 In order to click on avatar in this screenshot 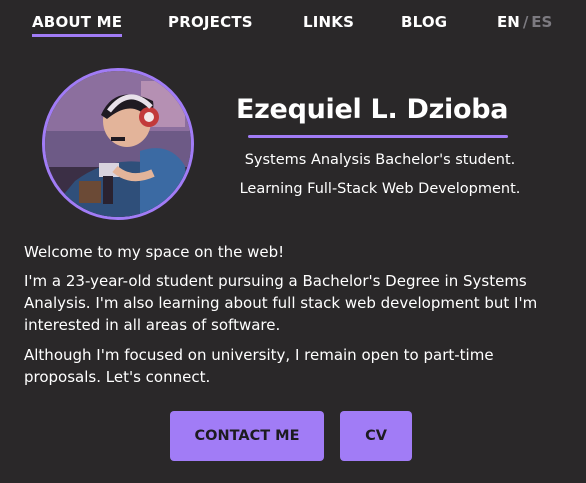, I will do `click(118, 144)`.